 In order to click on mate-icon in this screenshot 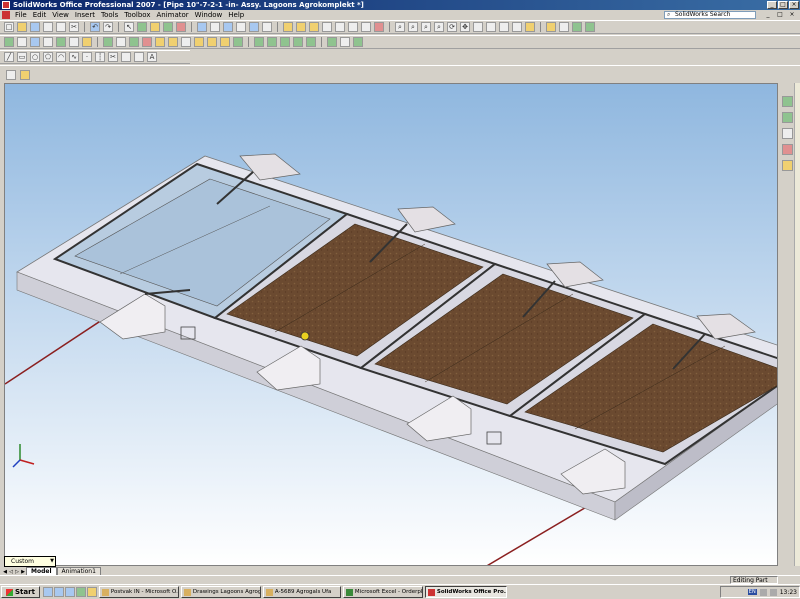, I will do `click(314, 27)`.